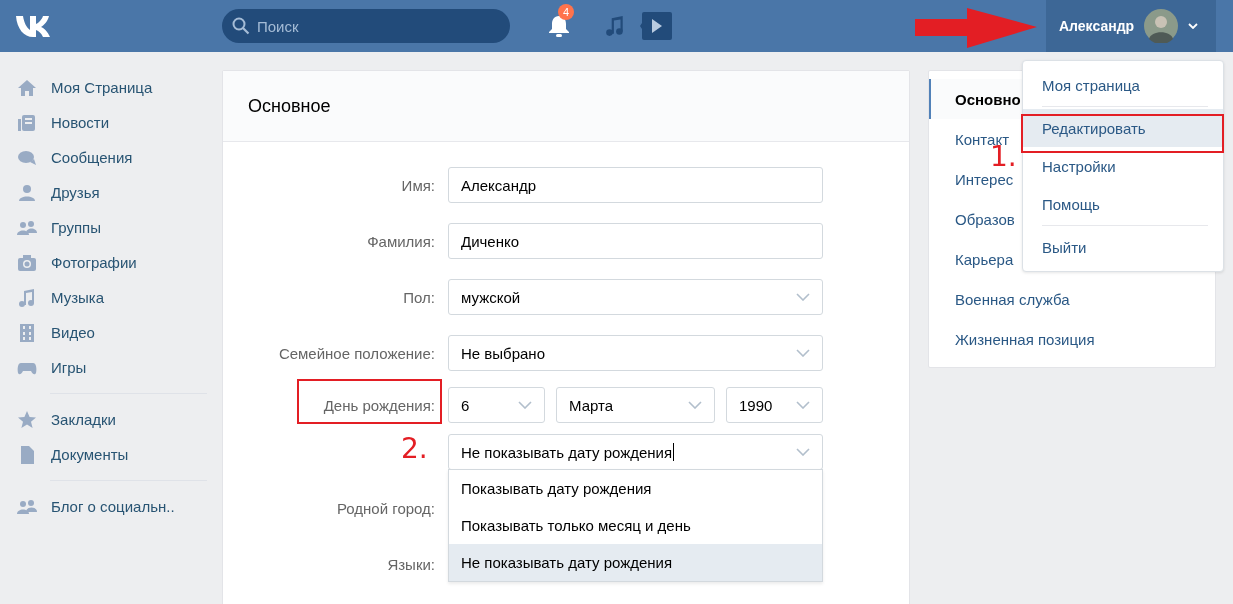  Describe the element at coordinates (1072, 339) in the screenshot. I see `section-menu-item: Жизненная позиция` at that location.